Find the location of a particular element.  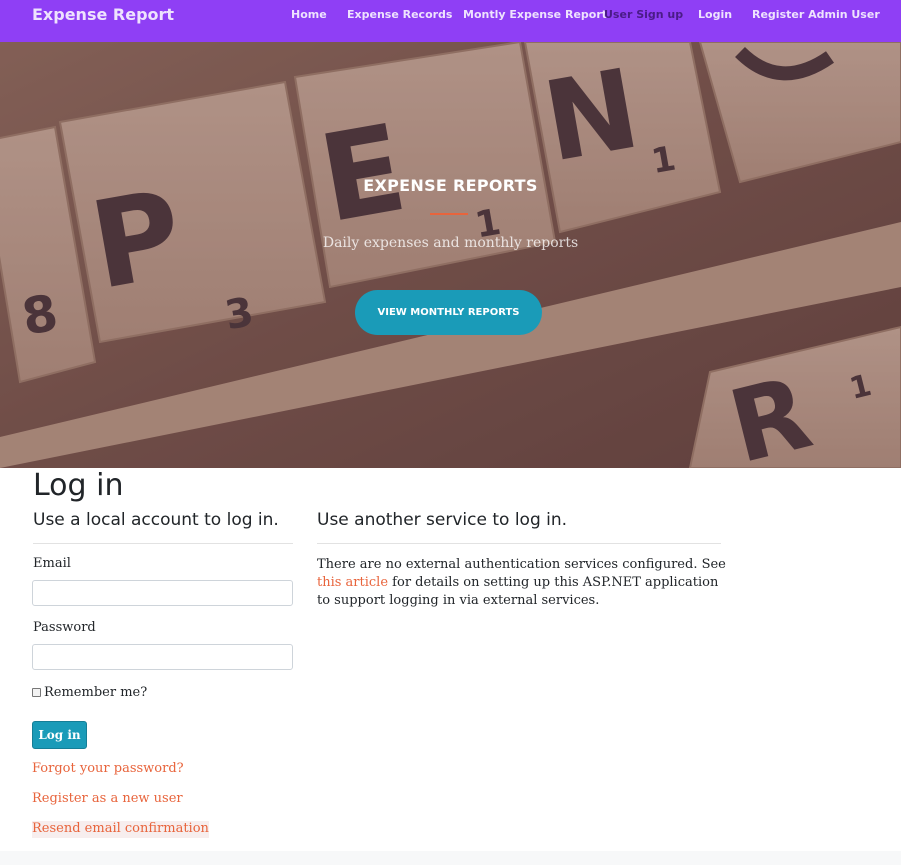

forgot-password-link: Forgot your password? is located at coordinates (108, 768).